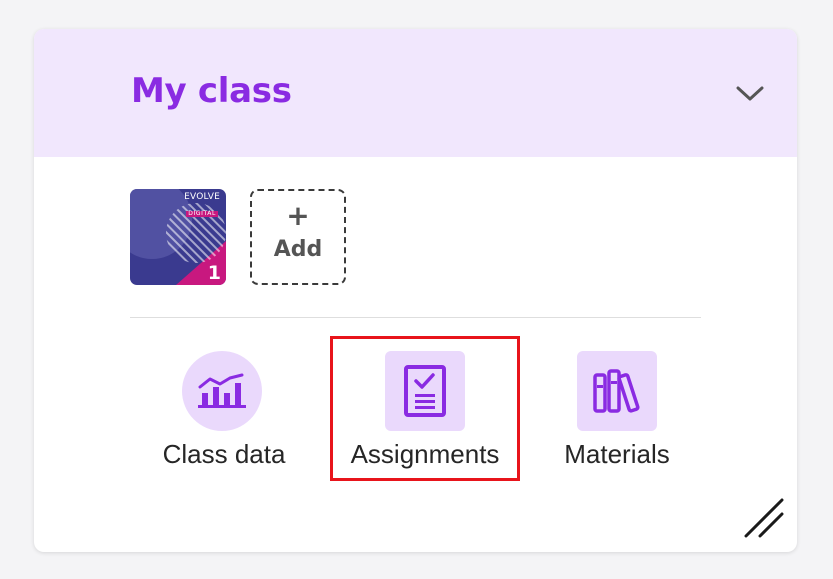 The height and width of the screenshot is (579, 833). I want to click on chart-icon, so click(222, 390).